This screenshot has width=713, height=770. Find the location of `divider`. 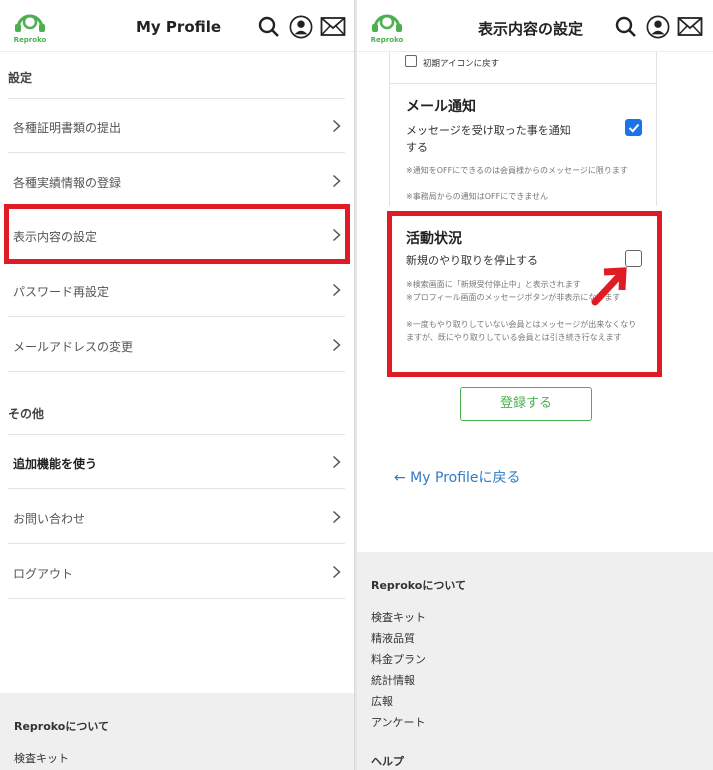

divider is located at coordinates (523, 83).